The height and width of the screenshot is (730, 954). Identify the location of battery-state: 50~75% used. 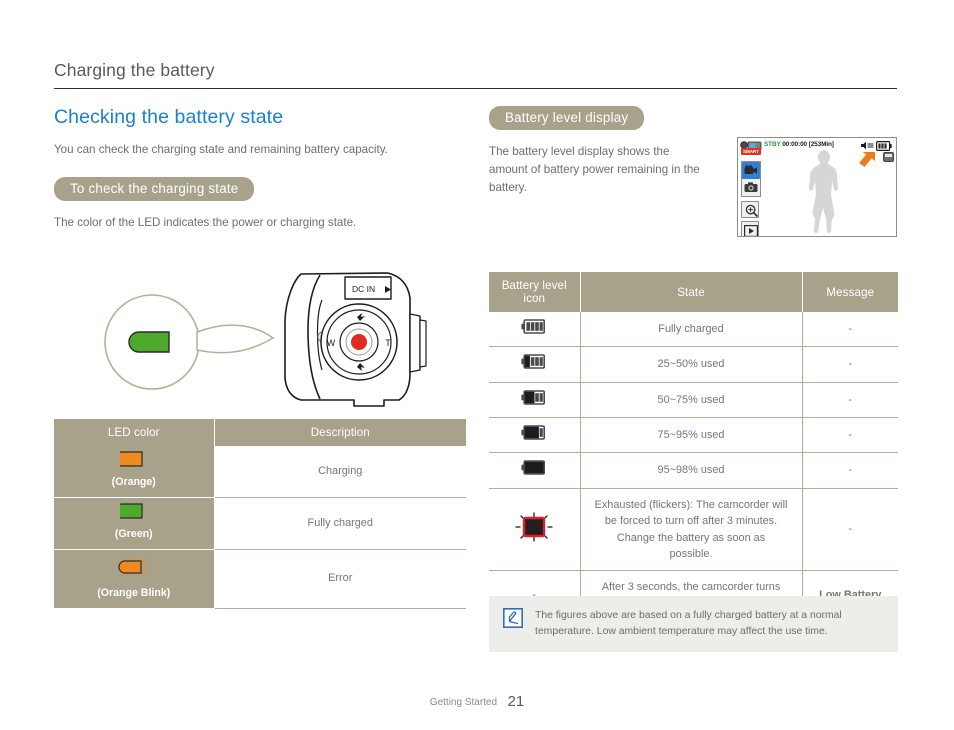
(691, 400).